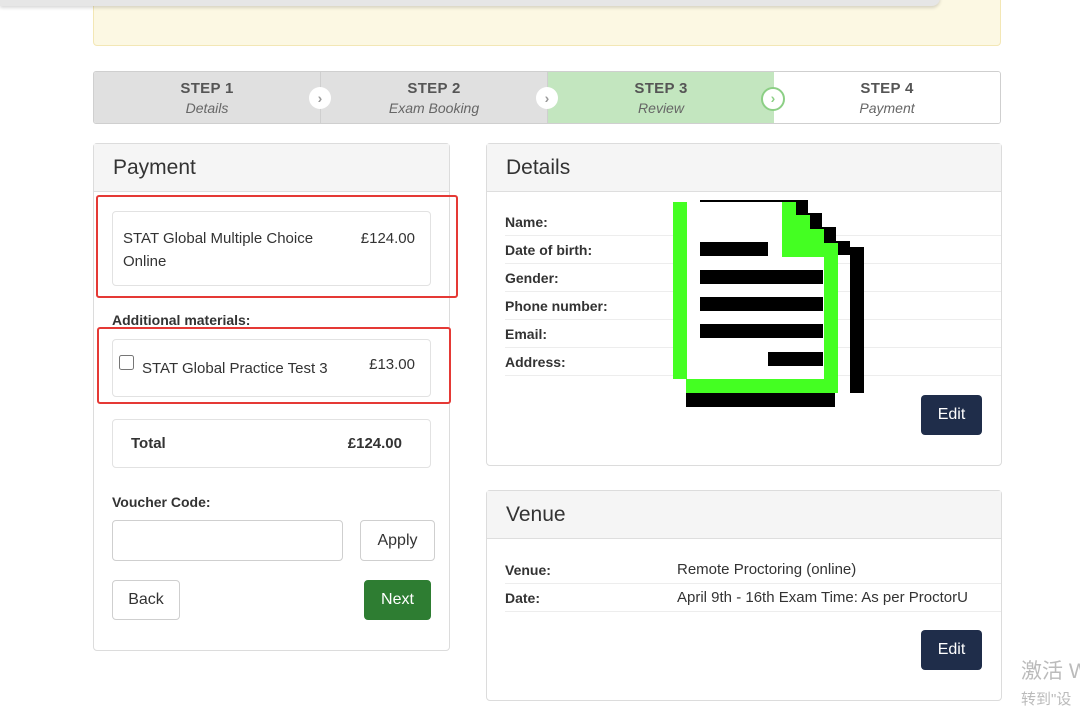 This screenshot has height=709, width=1080. Describe the element at coordinates (661, 108) in the screenshot. I see `step-subtitle: Review` at that location.